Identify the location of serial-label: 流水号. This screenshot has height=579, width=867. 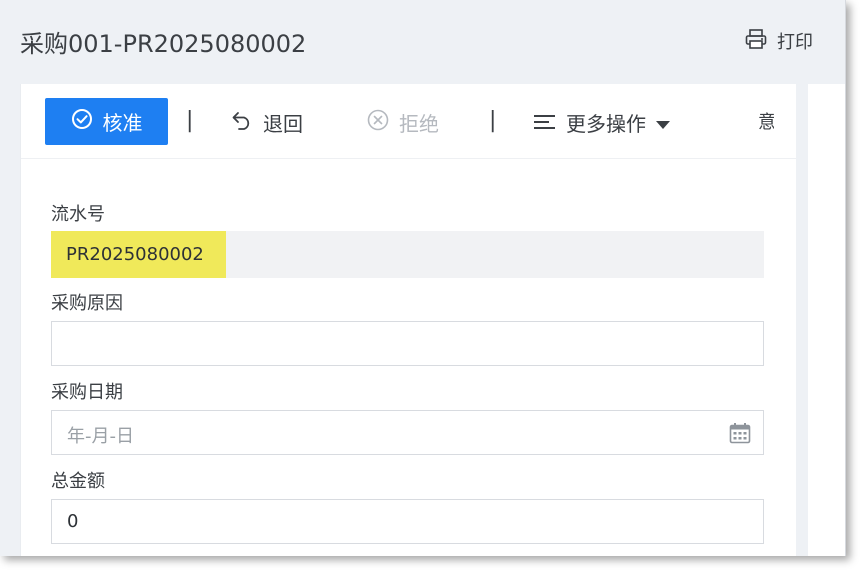
(78, 214).